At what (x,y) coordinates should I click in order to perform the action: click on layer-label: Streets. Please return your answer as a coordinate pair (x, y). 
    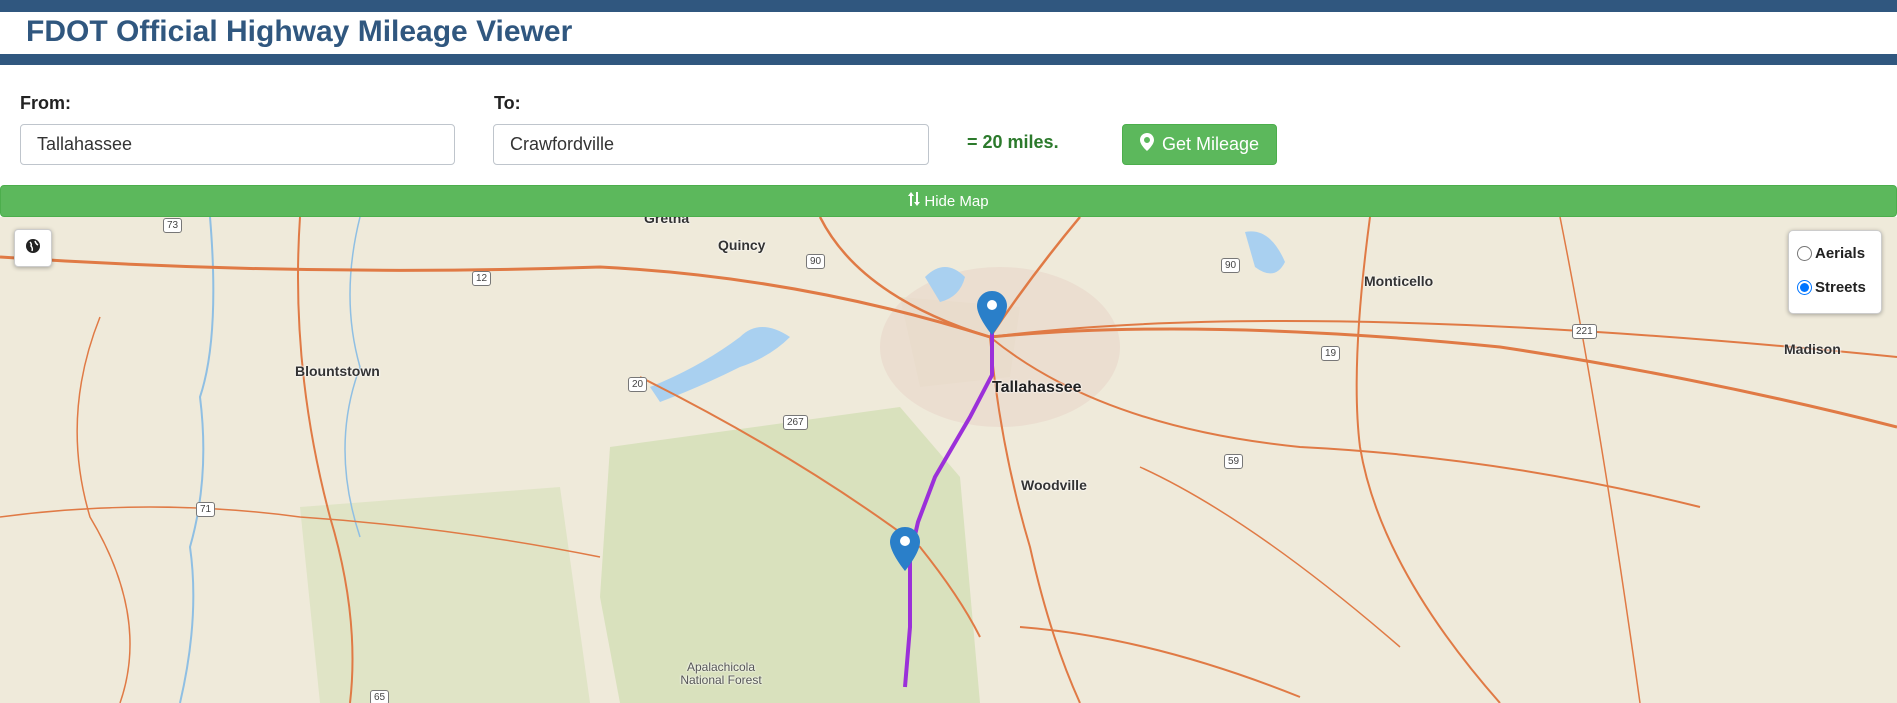
    Looking at the image, I should click on (1840, 287).